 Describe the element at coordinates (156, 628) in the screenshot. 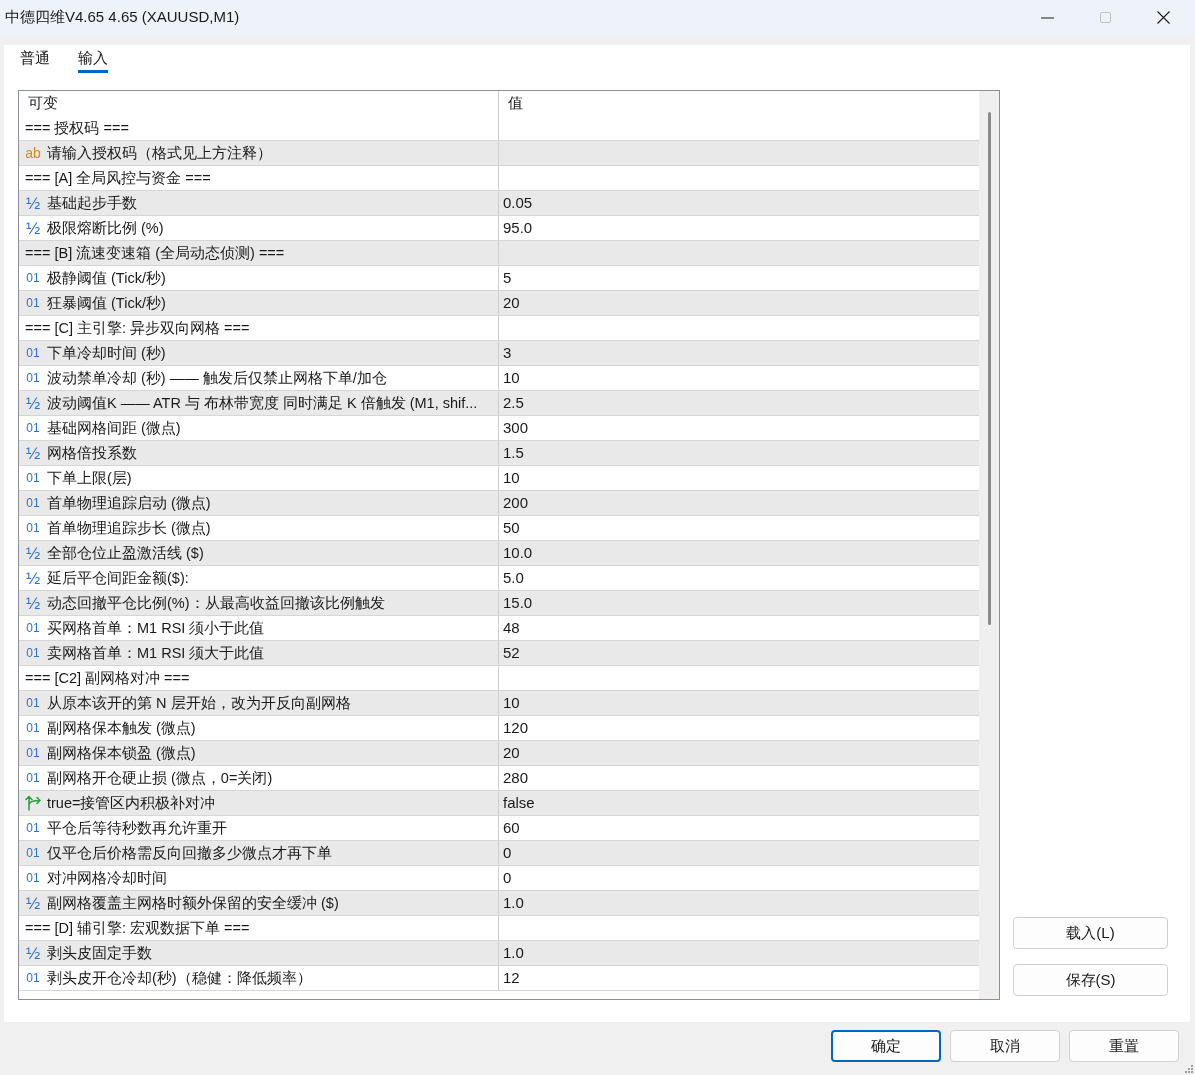

I see `parameter-name: 买网格首单：M1 RSI 须小于此值` at that location.